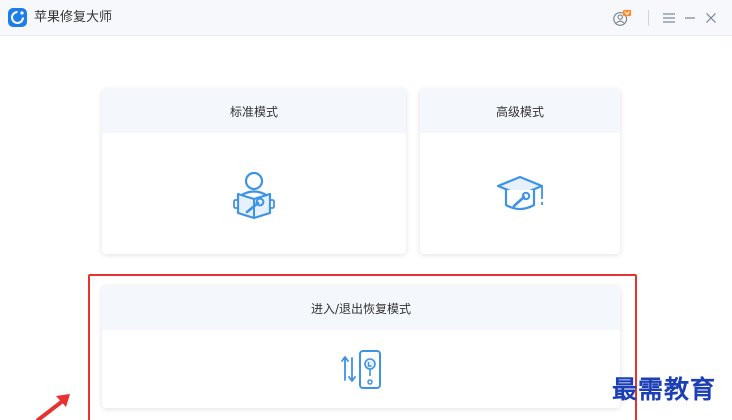 This screenshot has height=420, width=732. Describe the element at coordinates (690, 18) in the screenshot. I see `minimize-icon` at that location.